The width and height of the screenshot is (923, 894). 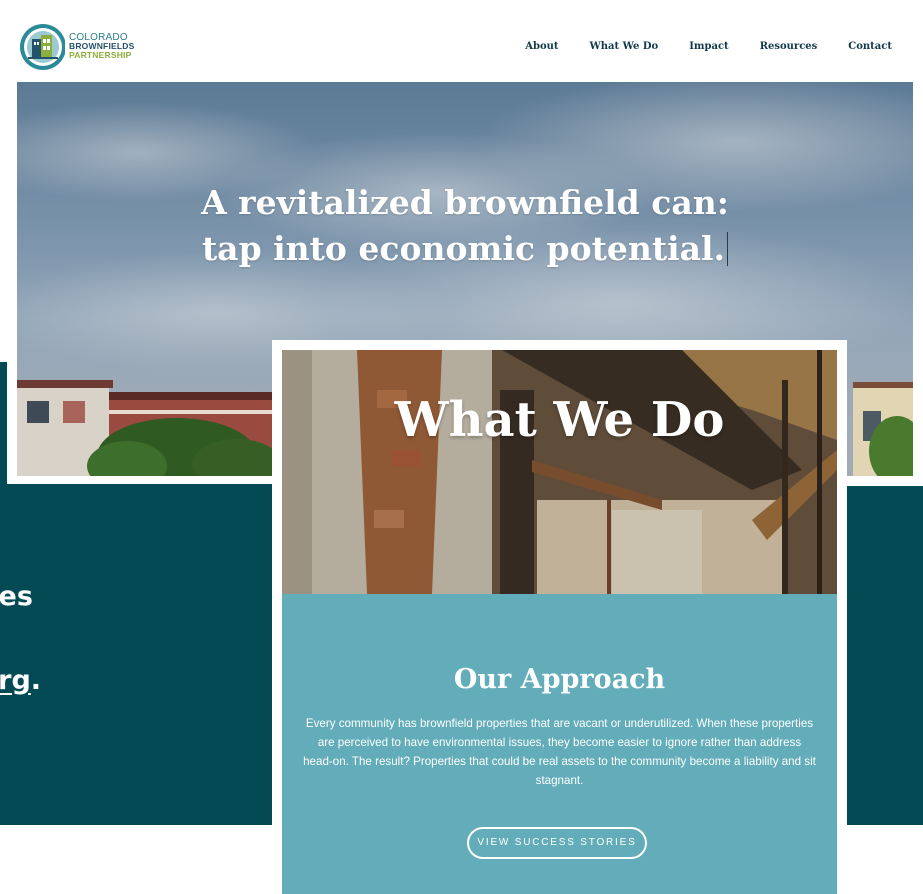 I want to click on logo-line-3: PARTNERSHIP, so click(x=100, y=55).